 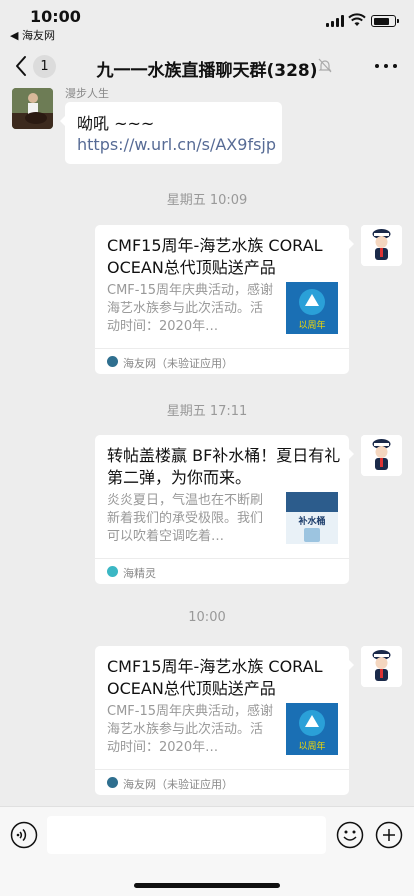 I want to click on signal-icon, so click(x=336, y=21).